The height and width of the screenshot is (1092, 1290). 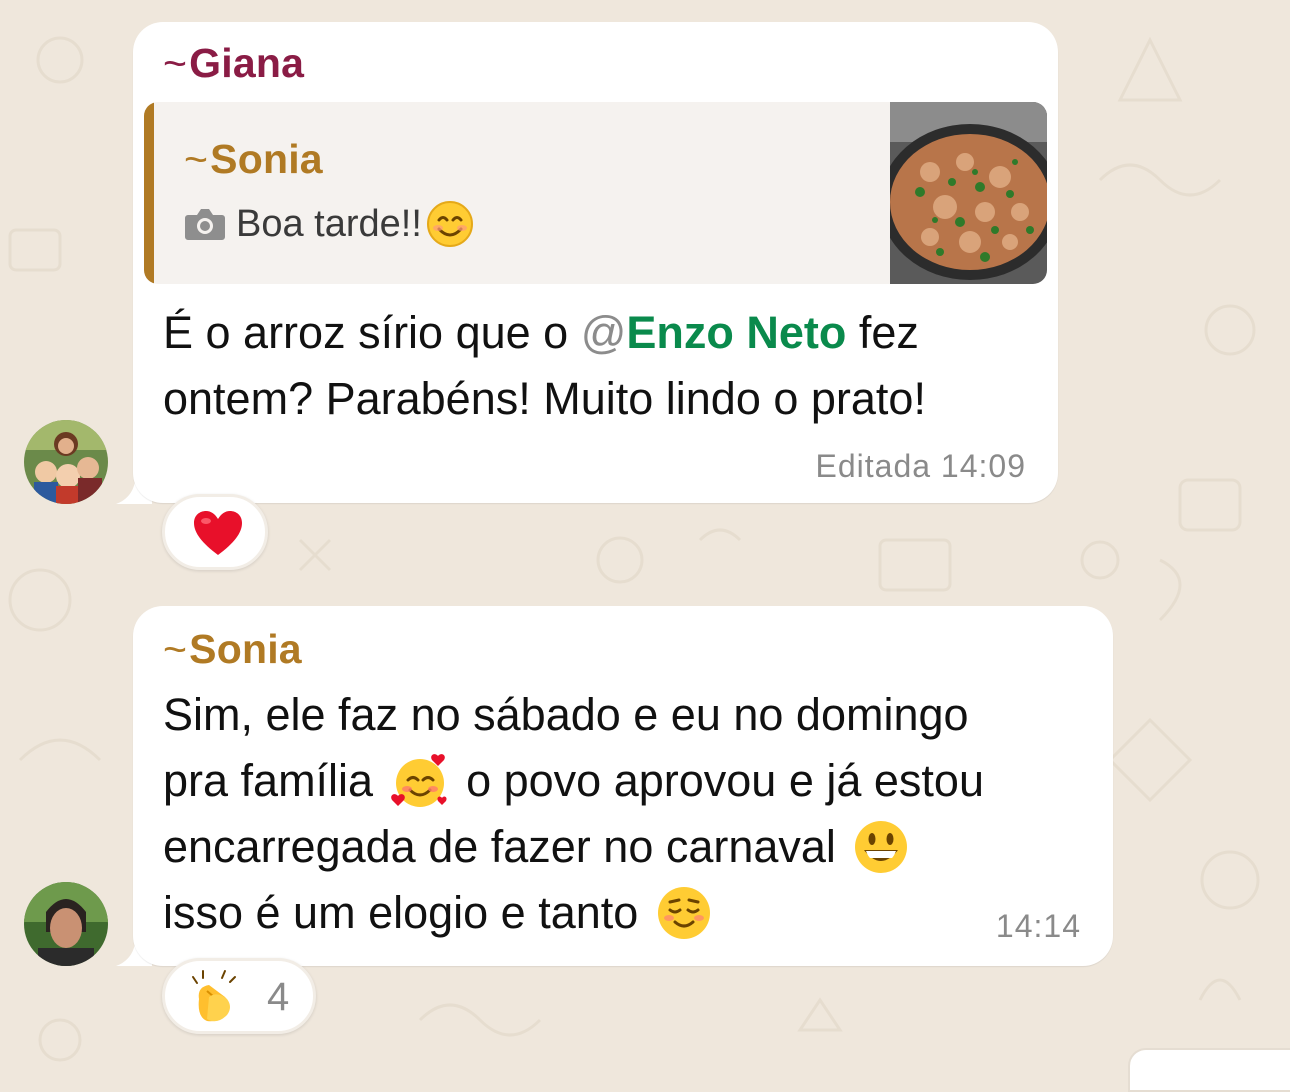 What do you see at coordinates (566, 714) in the screenshot?
I see `message-line-1: Sim, ele faz no sábado e eu no domingo` at bounding box center [566, 714].